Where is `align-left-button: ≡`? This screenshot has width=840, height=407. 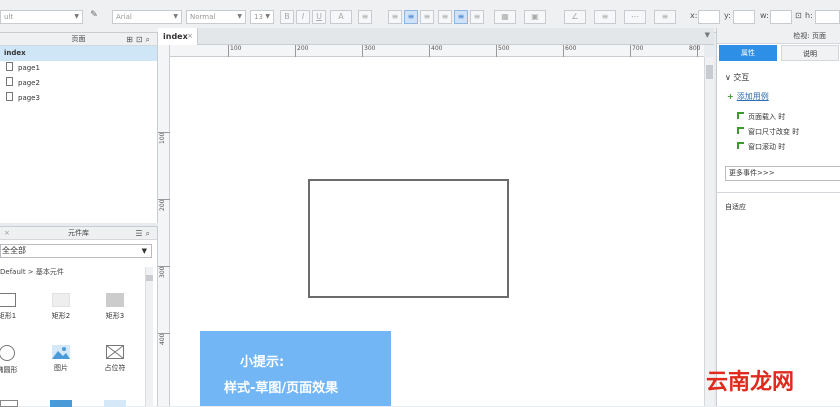
align-left-button: ≡ is located at coordinates (395, 17).